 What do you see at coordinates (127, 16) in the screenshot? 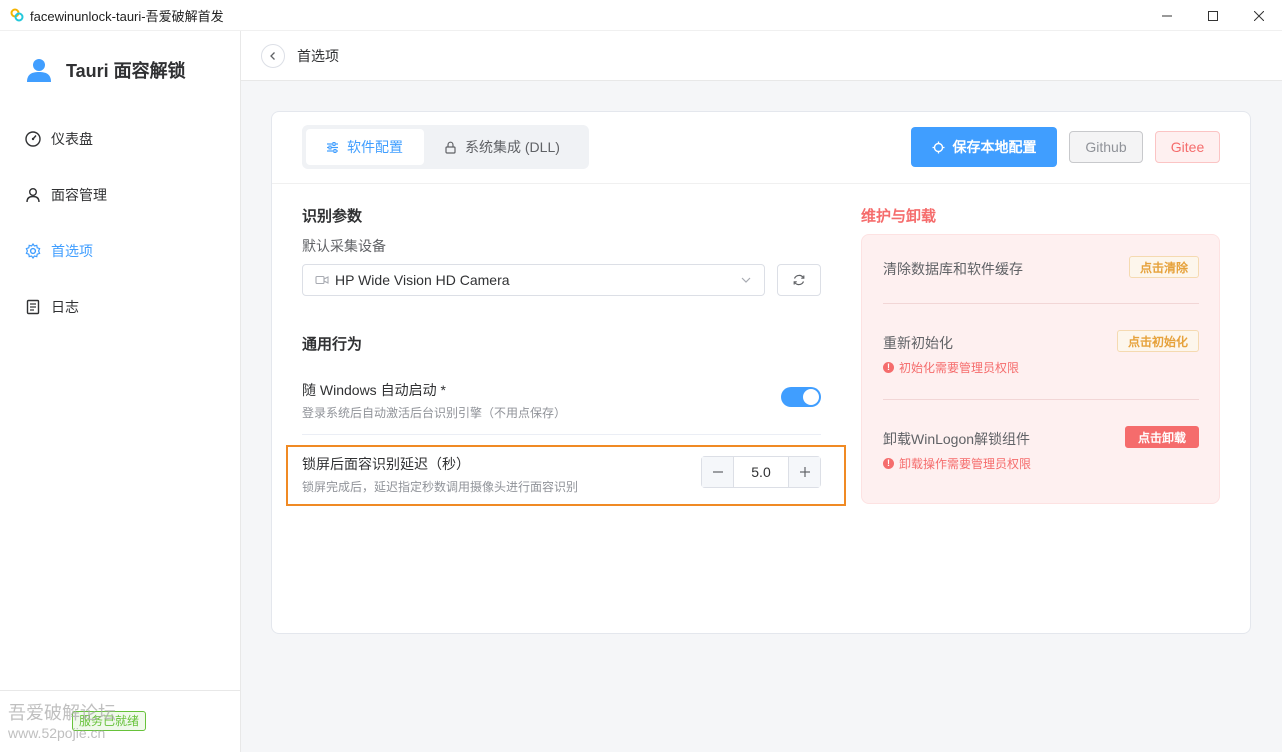
I see `window-title: facewinunlock-tauri-吾爱破解首发` at bounding box center [127, 16].